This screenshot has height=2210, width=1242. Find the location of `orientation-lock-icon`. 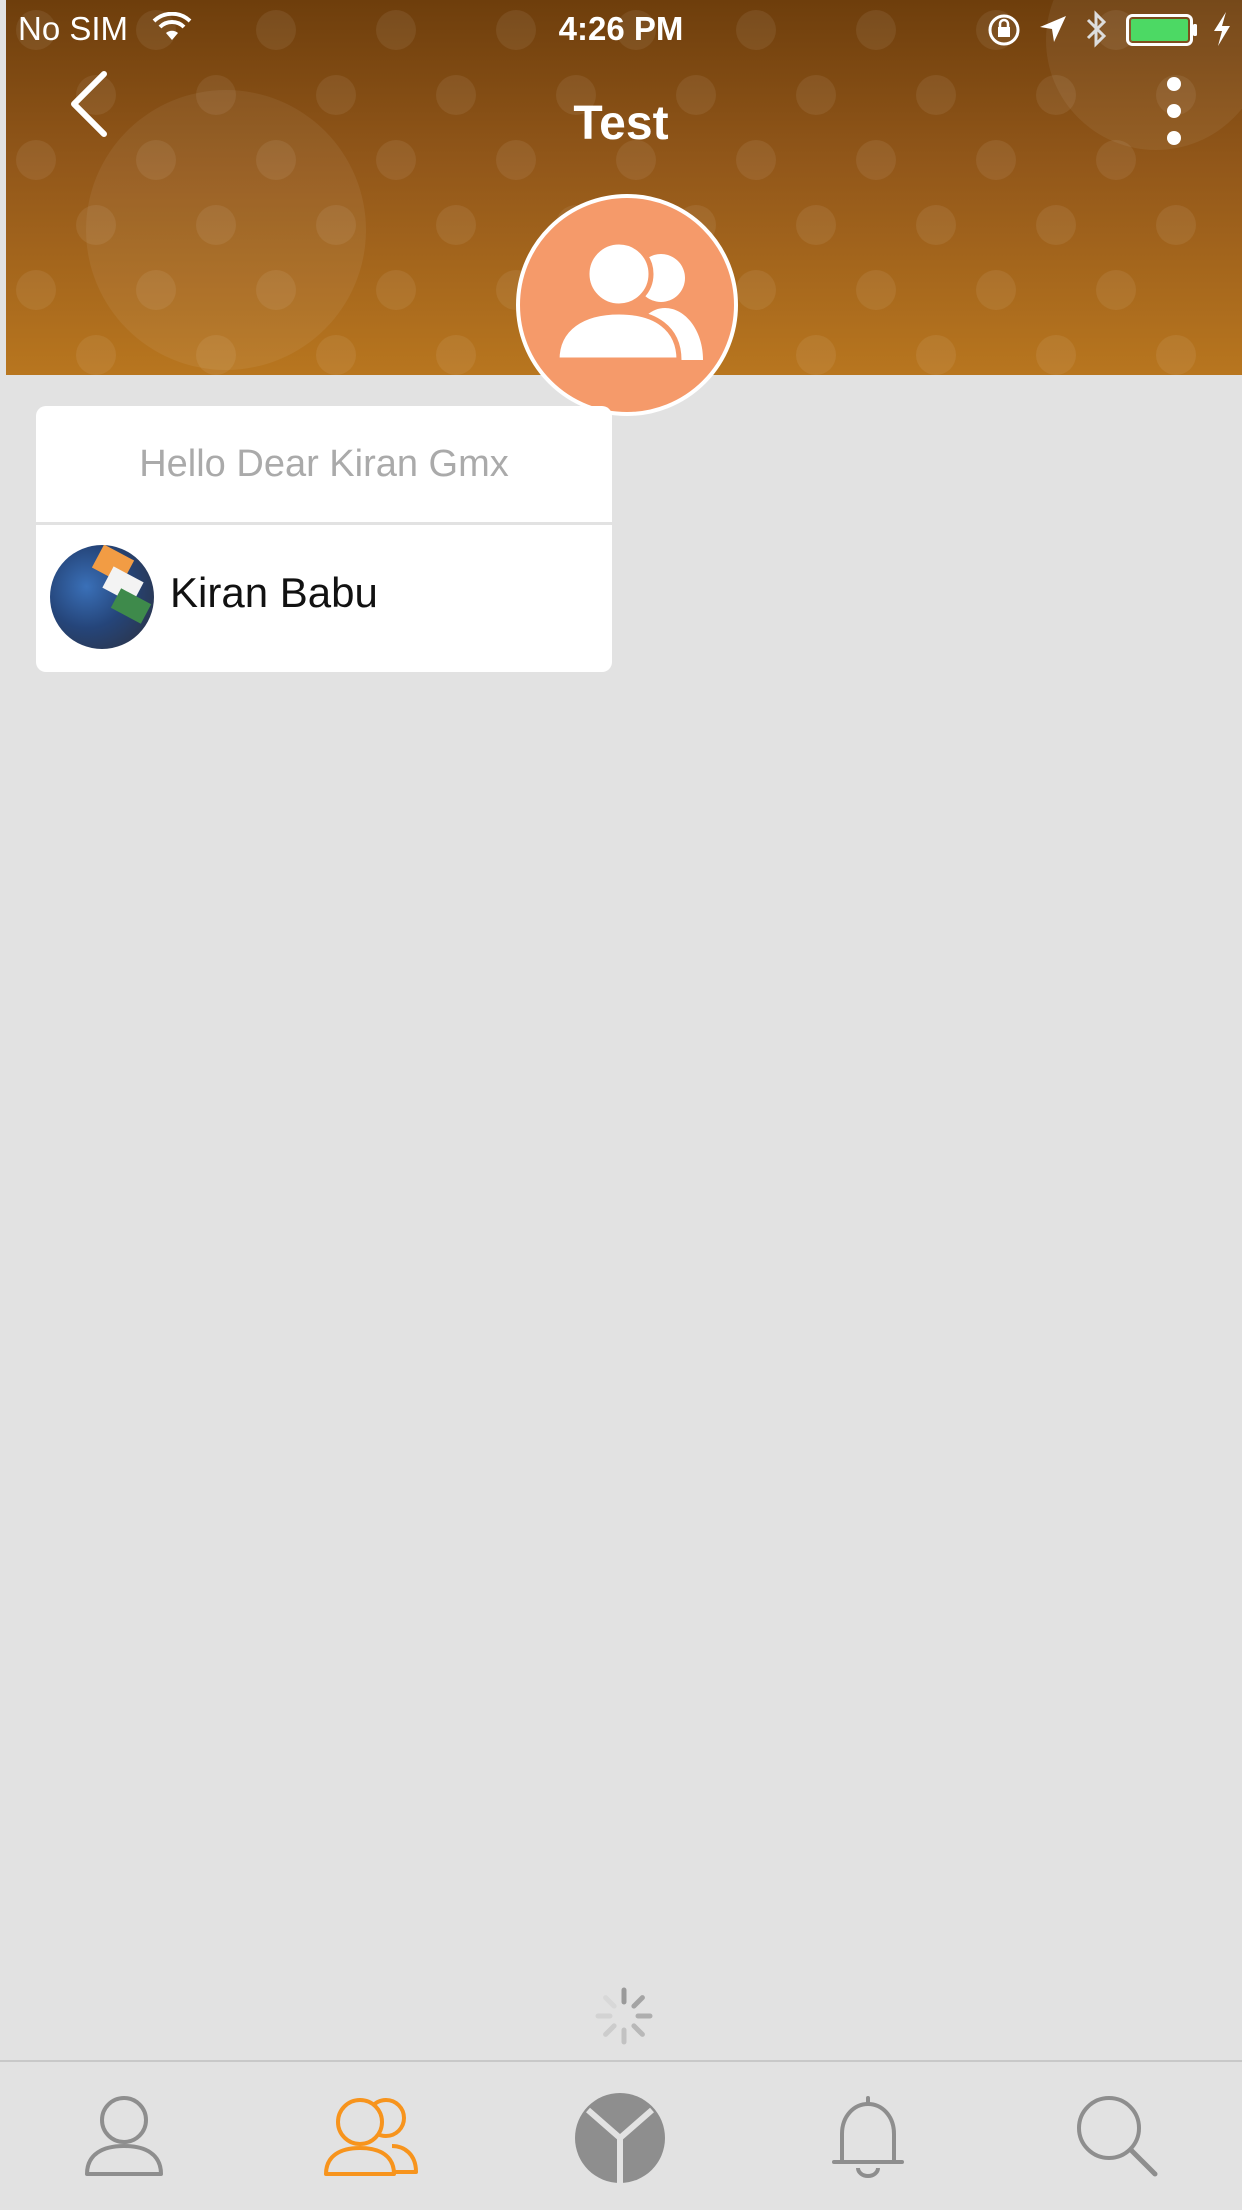

orientation-lock-icon is located at coordinates (1004, 30).